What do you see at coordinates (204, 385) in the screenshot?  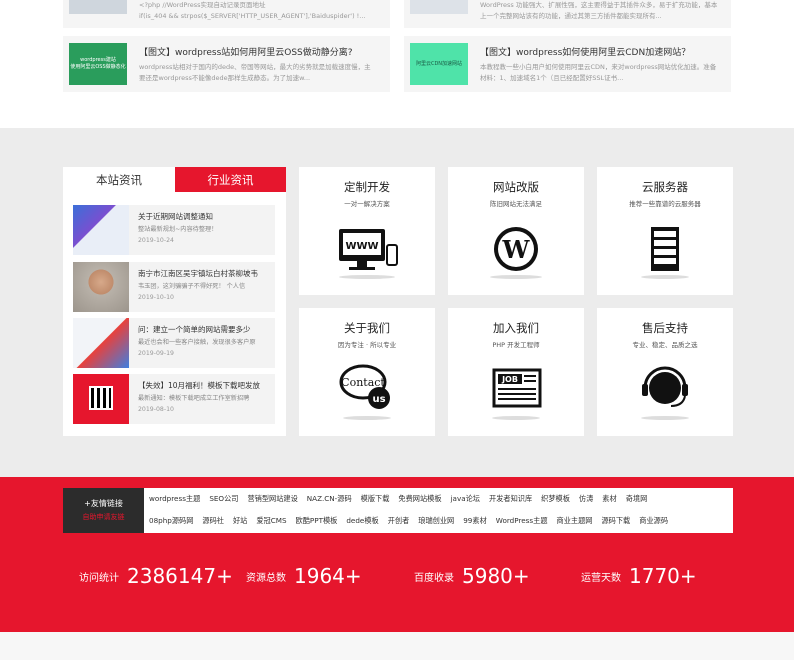 I see `news-title: 【失效】10月福利！模板下载吧发放` at bounding box center [204, 385].